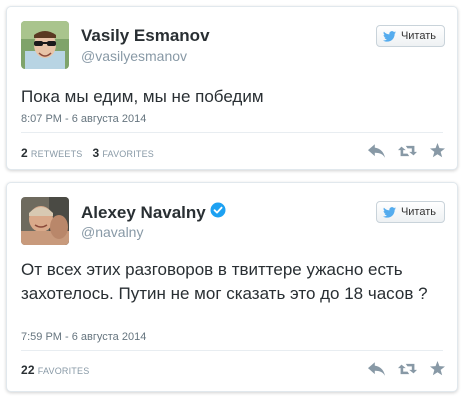 The width and height of the screenshot is (466, 400). Describe the element at coordinates (143, 213) in the screenshot. I see `user-name-text: Alexey Navalny` at that location.